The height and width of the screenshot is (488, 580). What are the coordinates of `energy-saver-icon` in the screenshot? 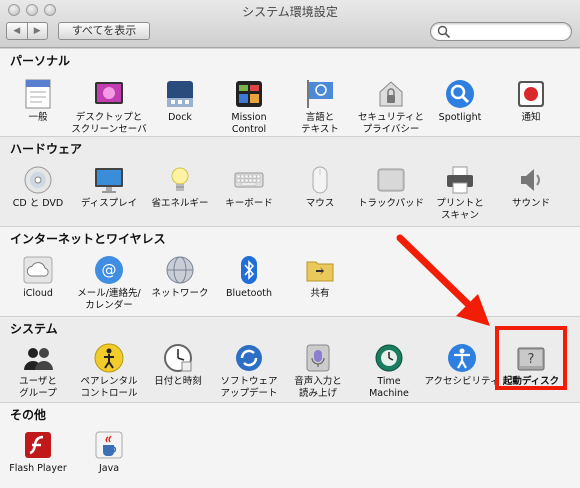 It's located at (180, 180).